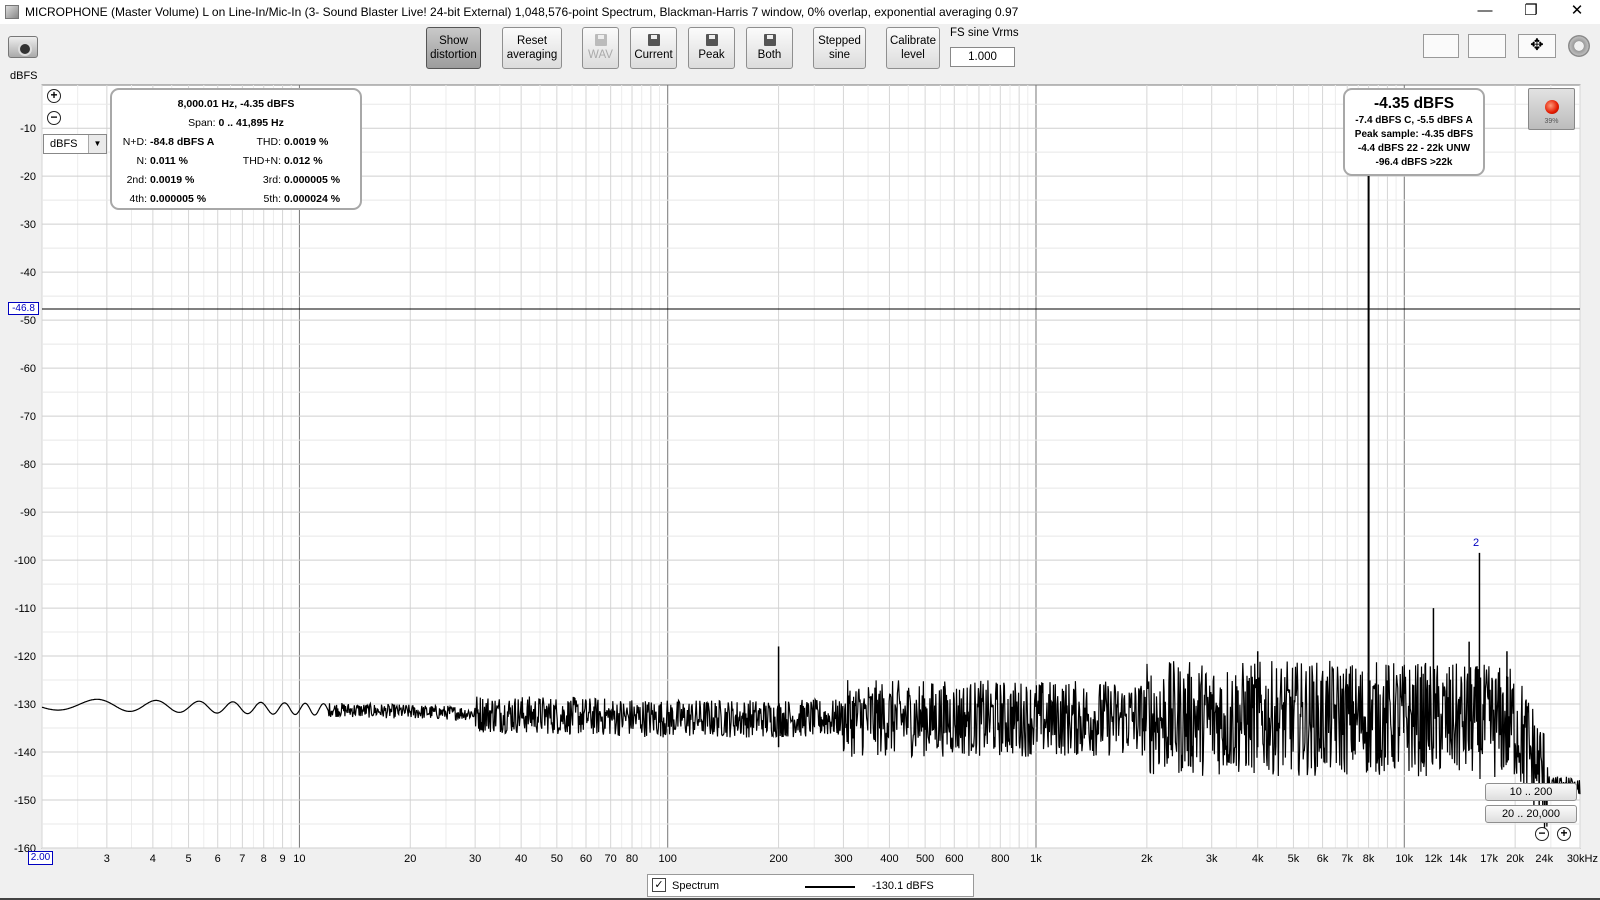  I want to click on x-tick-label: 200, so click(778, 859).